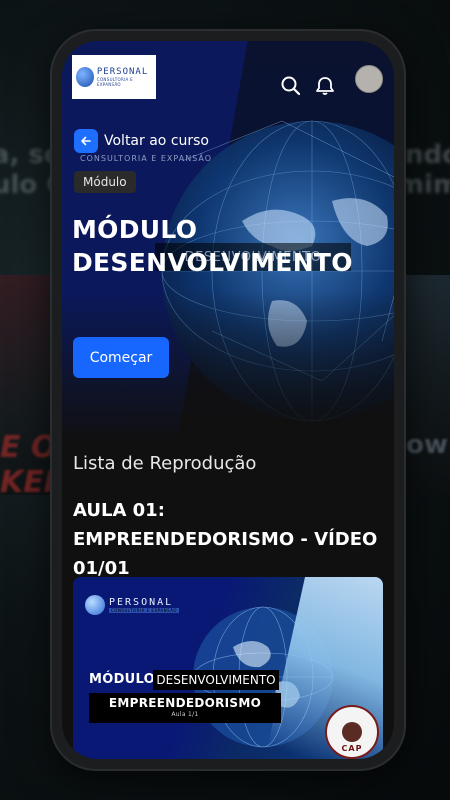 Image resolution: width=450 pixels, height=800 pixels. Describe the element at coordinates (122, 72) in the screenshot. I see `logo-name: PERSONAL` at that location.